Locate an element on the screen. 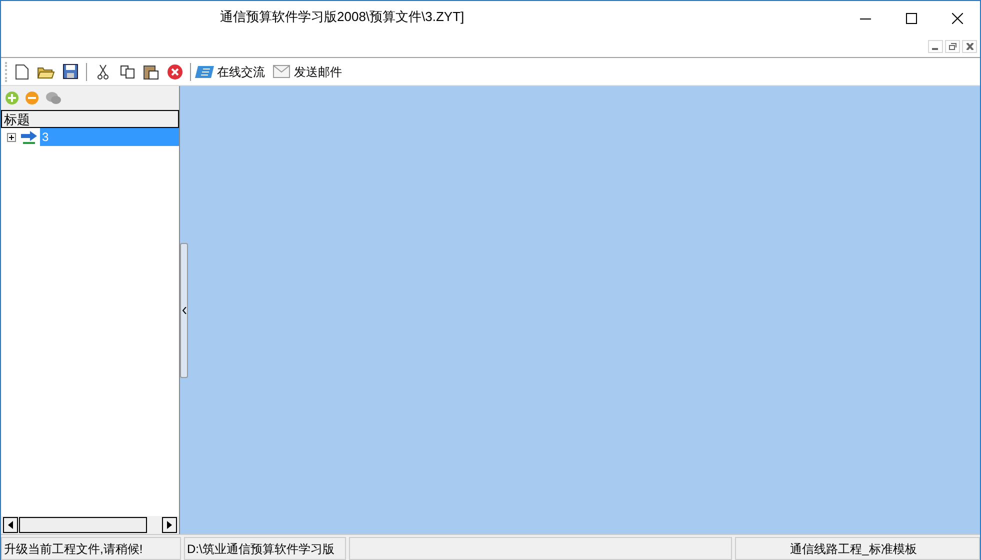  collapse-handle is located at coordinates (184, 310).